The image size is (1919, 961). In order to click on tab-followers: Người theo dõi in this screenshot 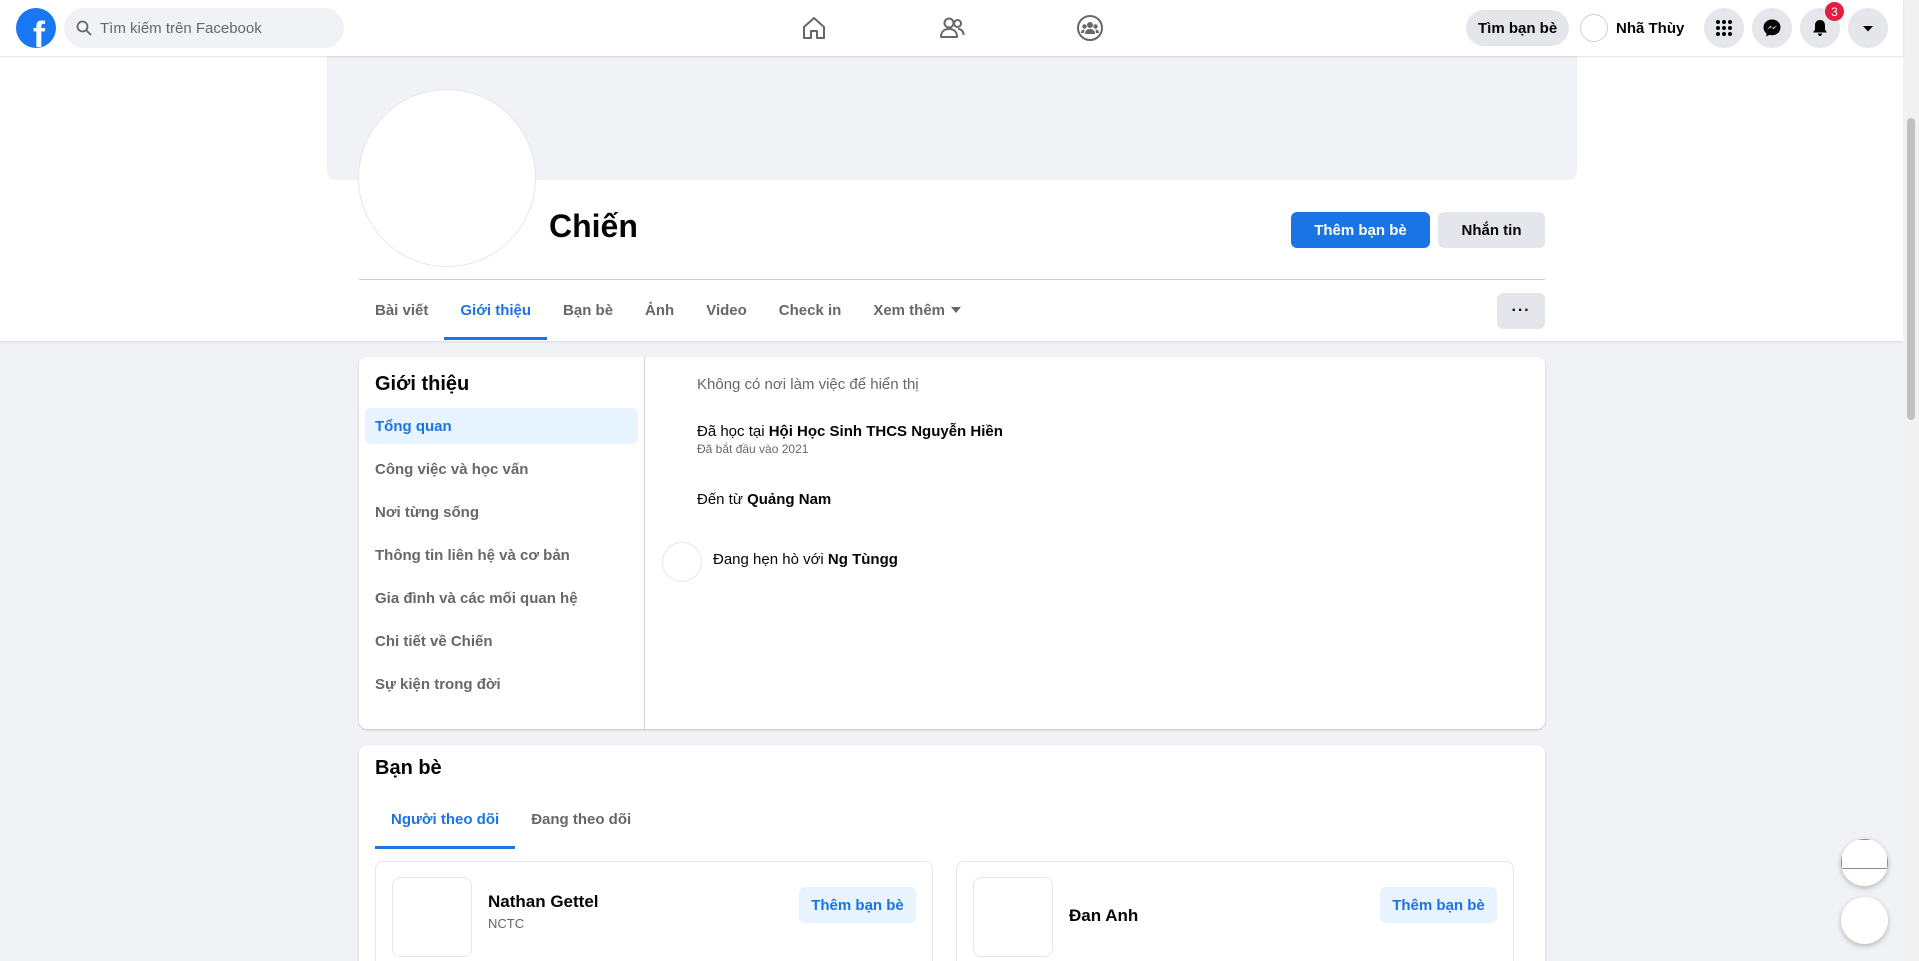, I will do `click(445, 819)`.